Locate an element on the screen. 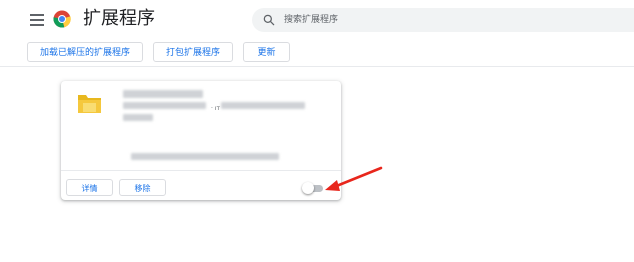 Image resolution: width=634 pixels, height=262 pixels. search-box is located at coordinates (443, 20).